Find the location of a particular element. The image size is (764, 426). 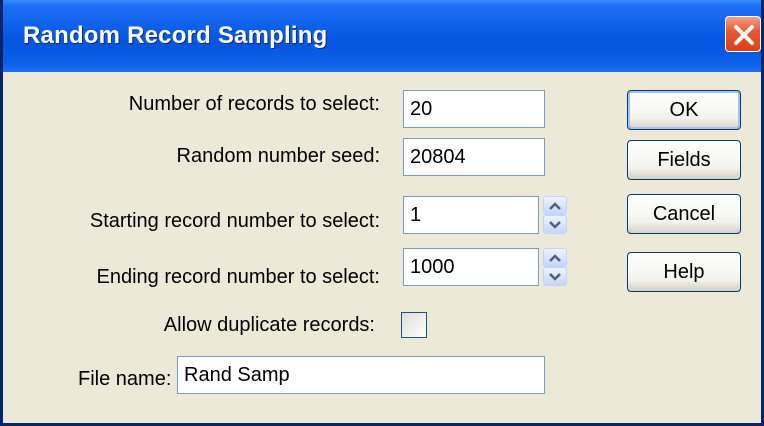

file-name-input is located at coordinates (361, 375).